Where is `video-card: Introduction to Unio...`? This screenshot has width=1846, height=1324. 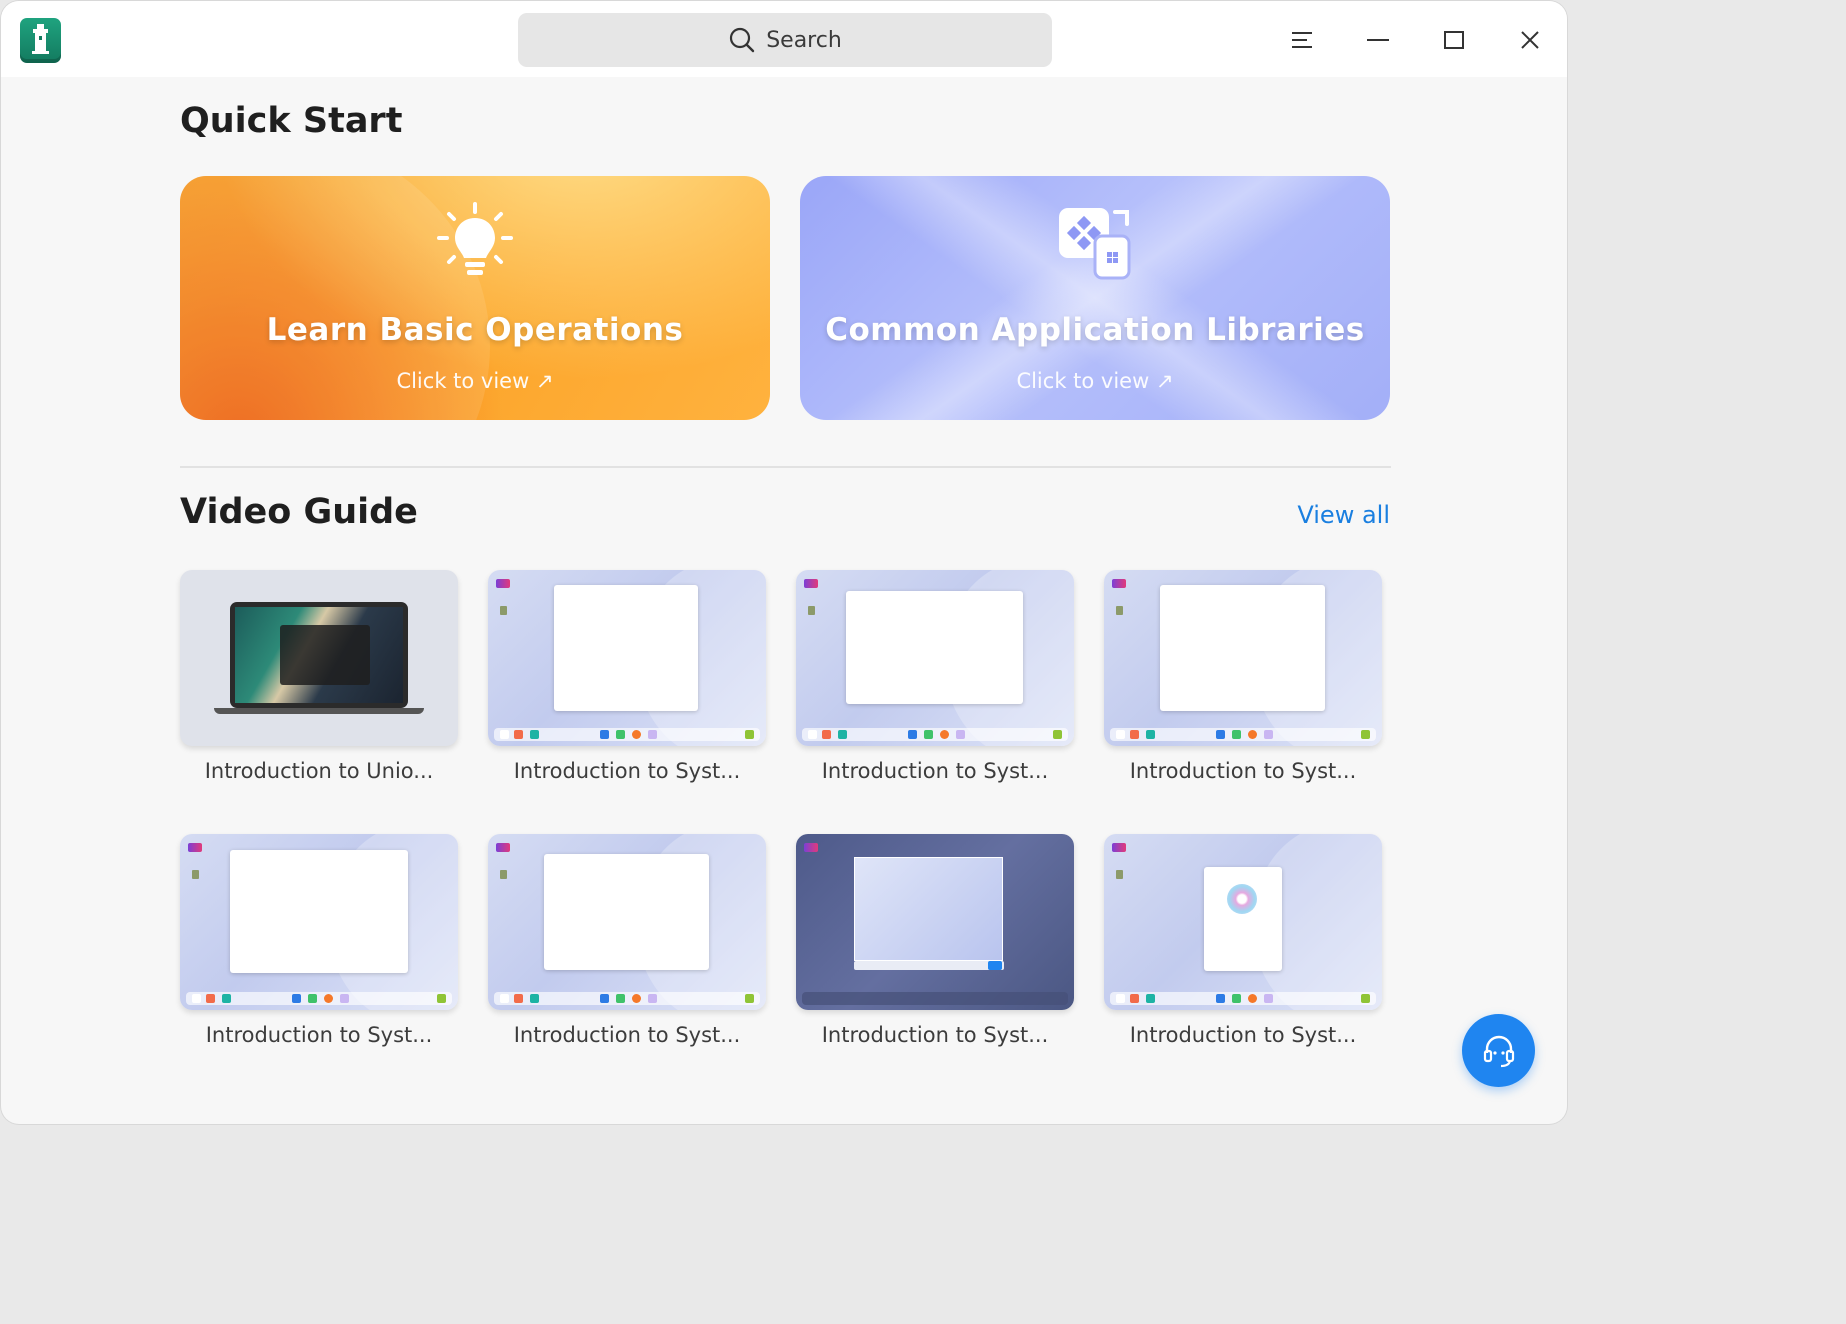 video-card: Introduction to Unio... is located at coordinates (319, 676).